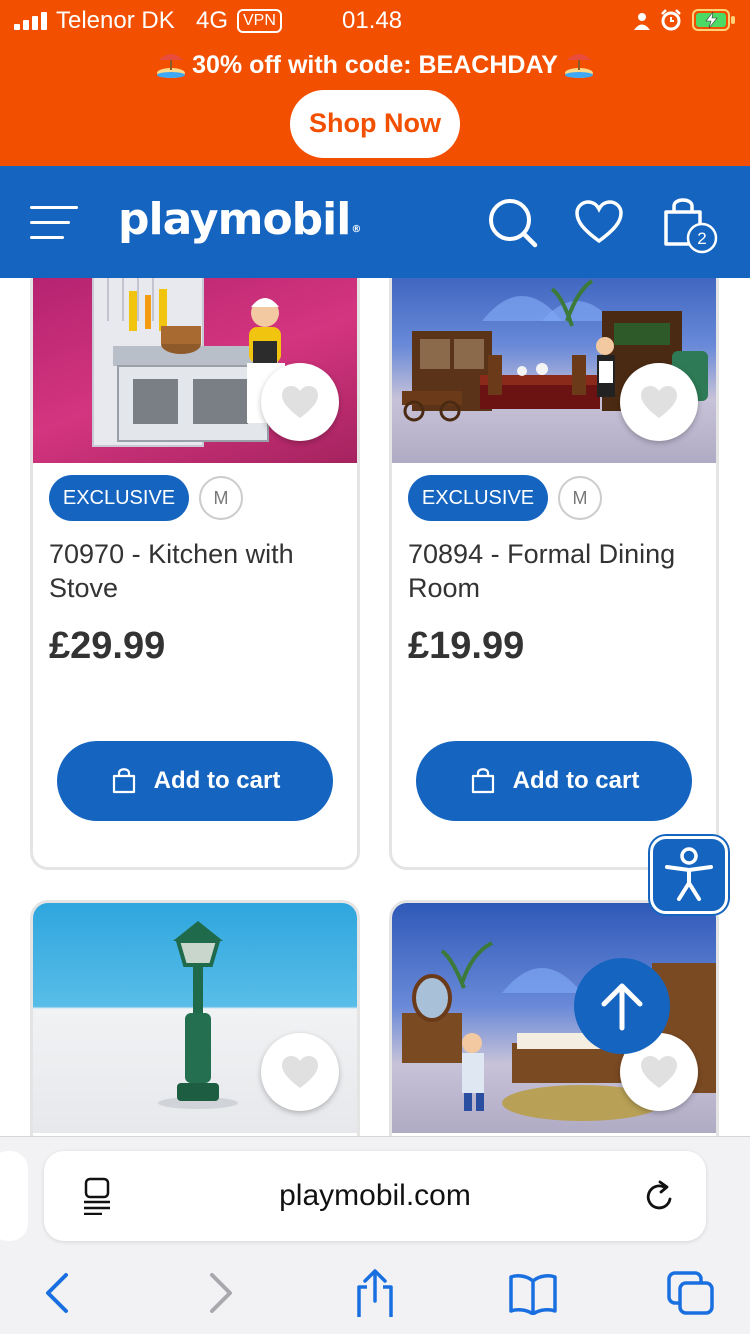 The image size is (750, 1334). Describe the element at coordinates (466, 646) in the screenshot. I see `product-price: £19.99` at that location.